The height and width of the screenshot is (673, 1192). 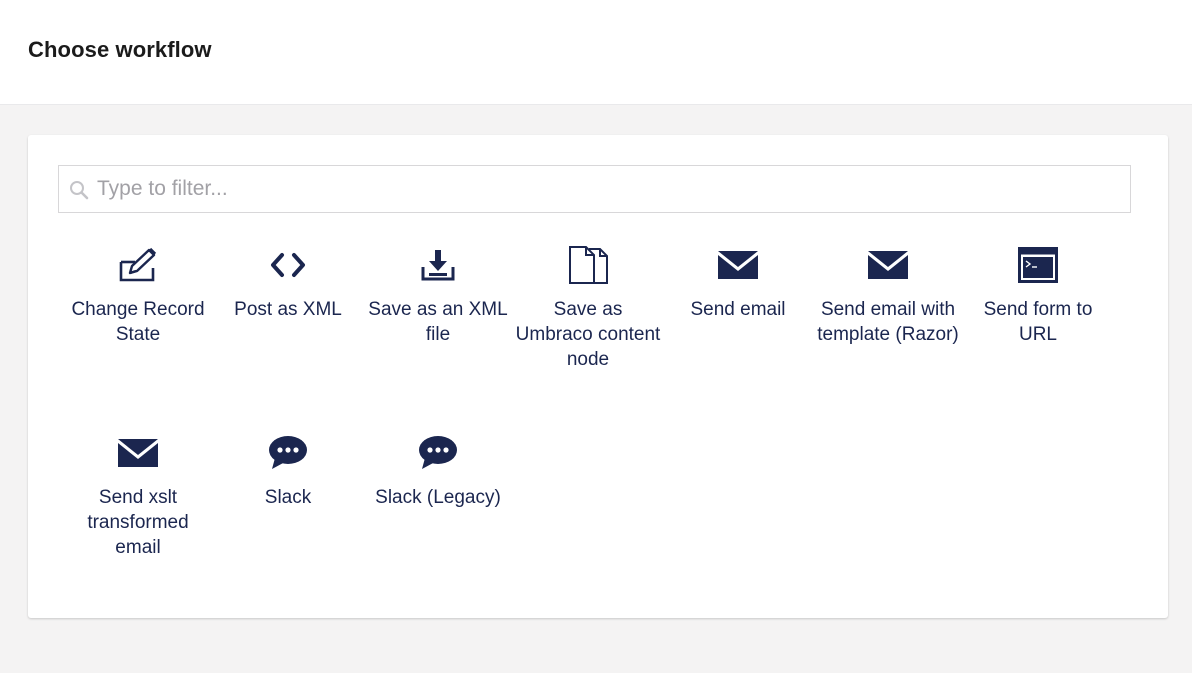 What do you see at coordinates (79, 190) in the screenshot?
I see `search-icon` at bounding box center [79, 190].